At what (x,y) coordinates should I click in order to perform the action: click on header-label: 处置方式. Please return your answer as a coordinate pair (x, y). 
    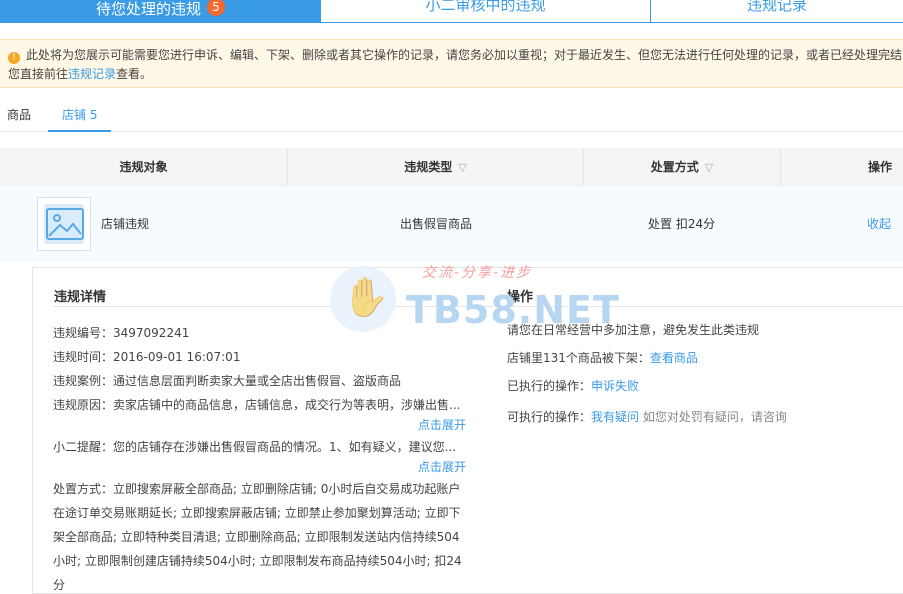
    Looking at the image, I should click on (674, 167).